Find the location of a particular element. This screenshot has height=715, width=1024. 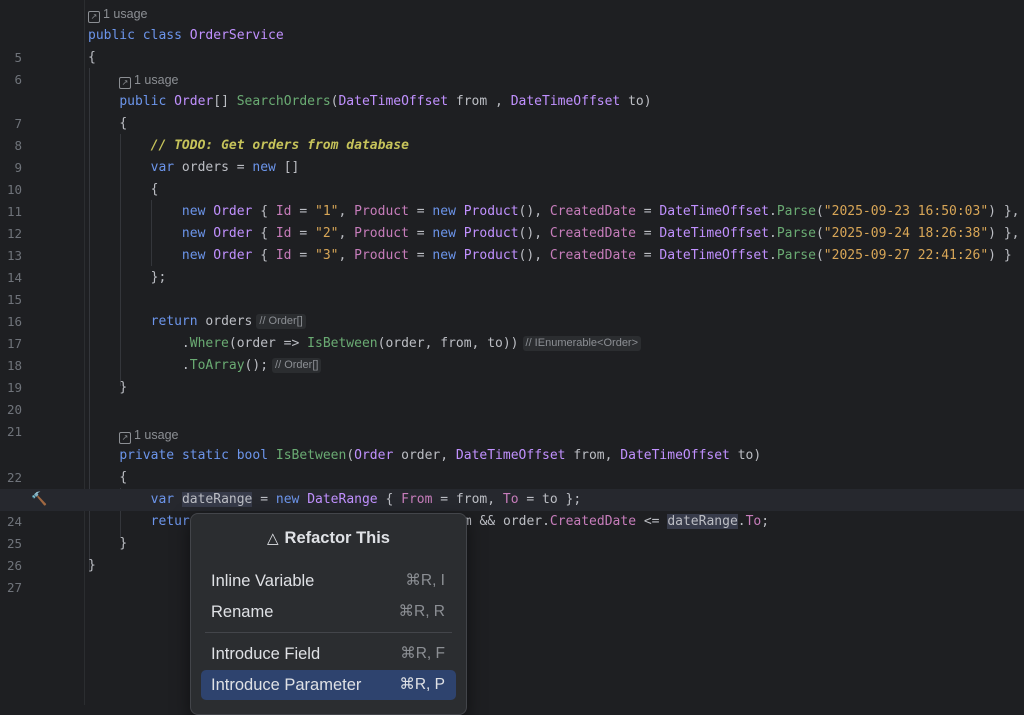

shortcut: ⌘R, I is located at coordinates (425, 580).